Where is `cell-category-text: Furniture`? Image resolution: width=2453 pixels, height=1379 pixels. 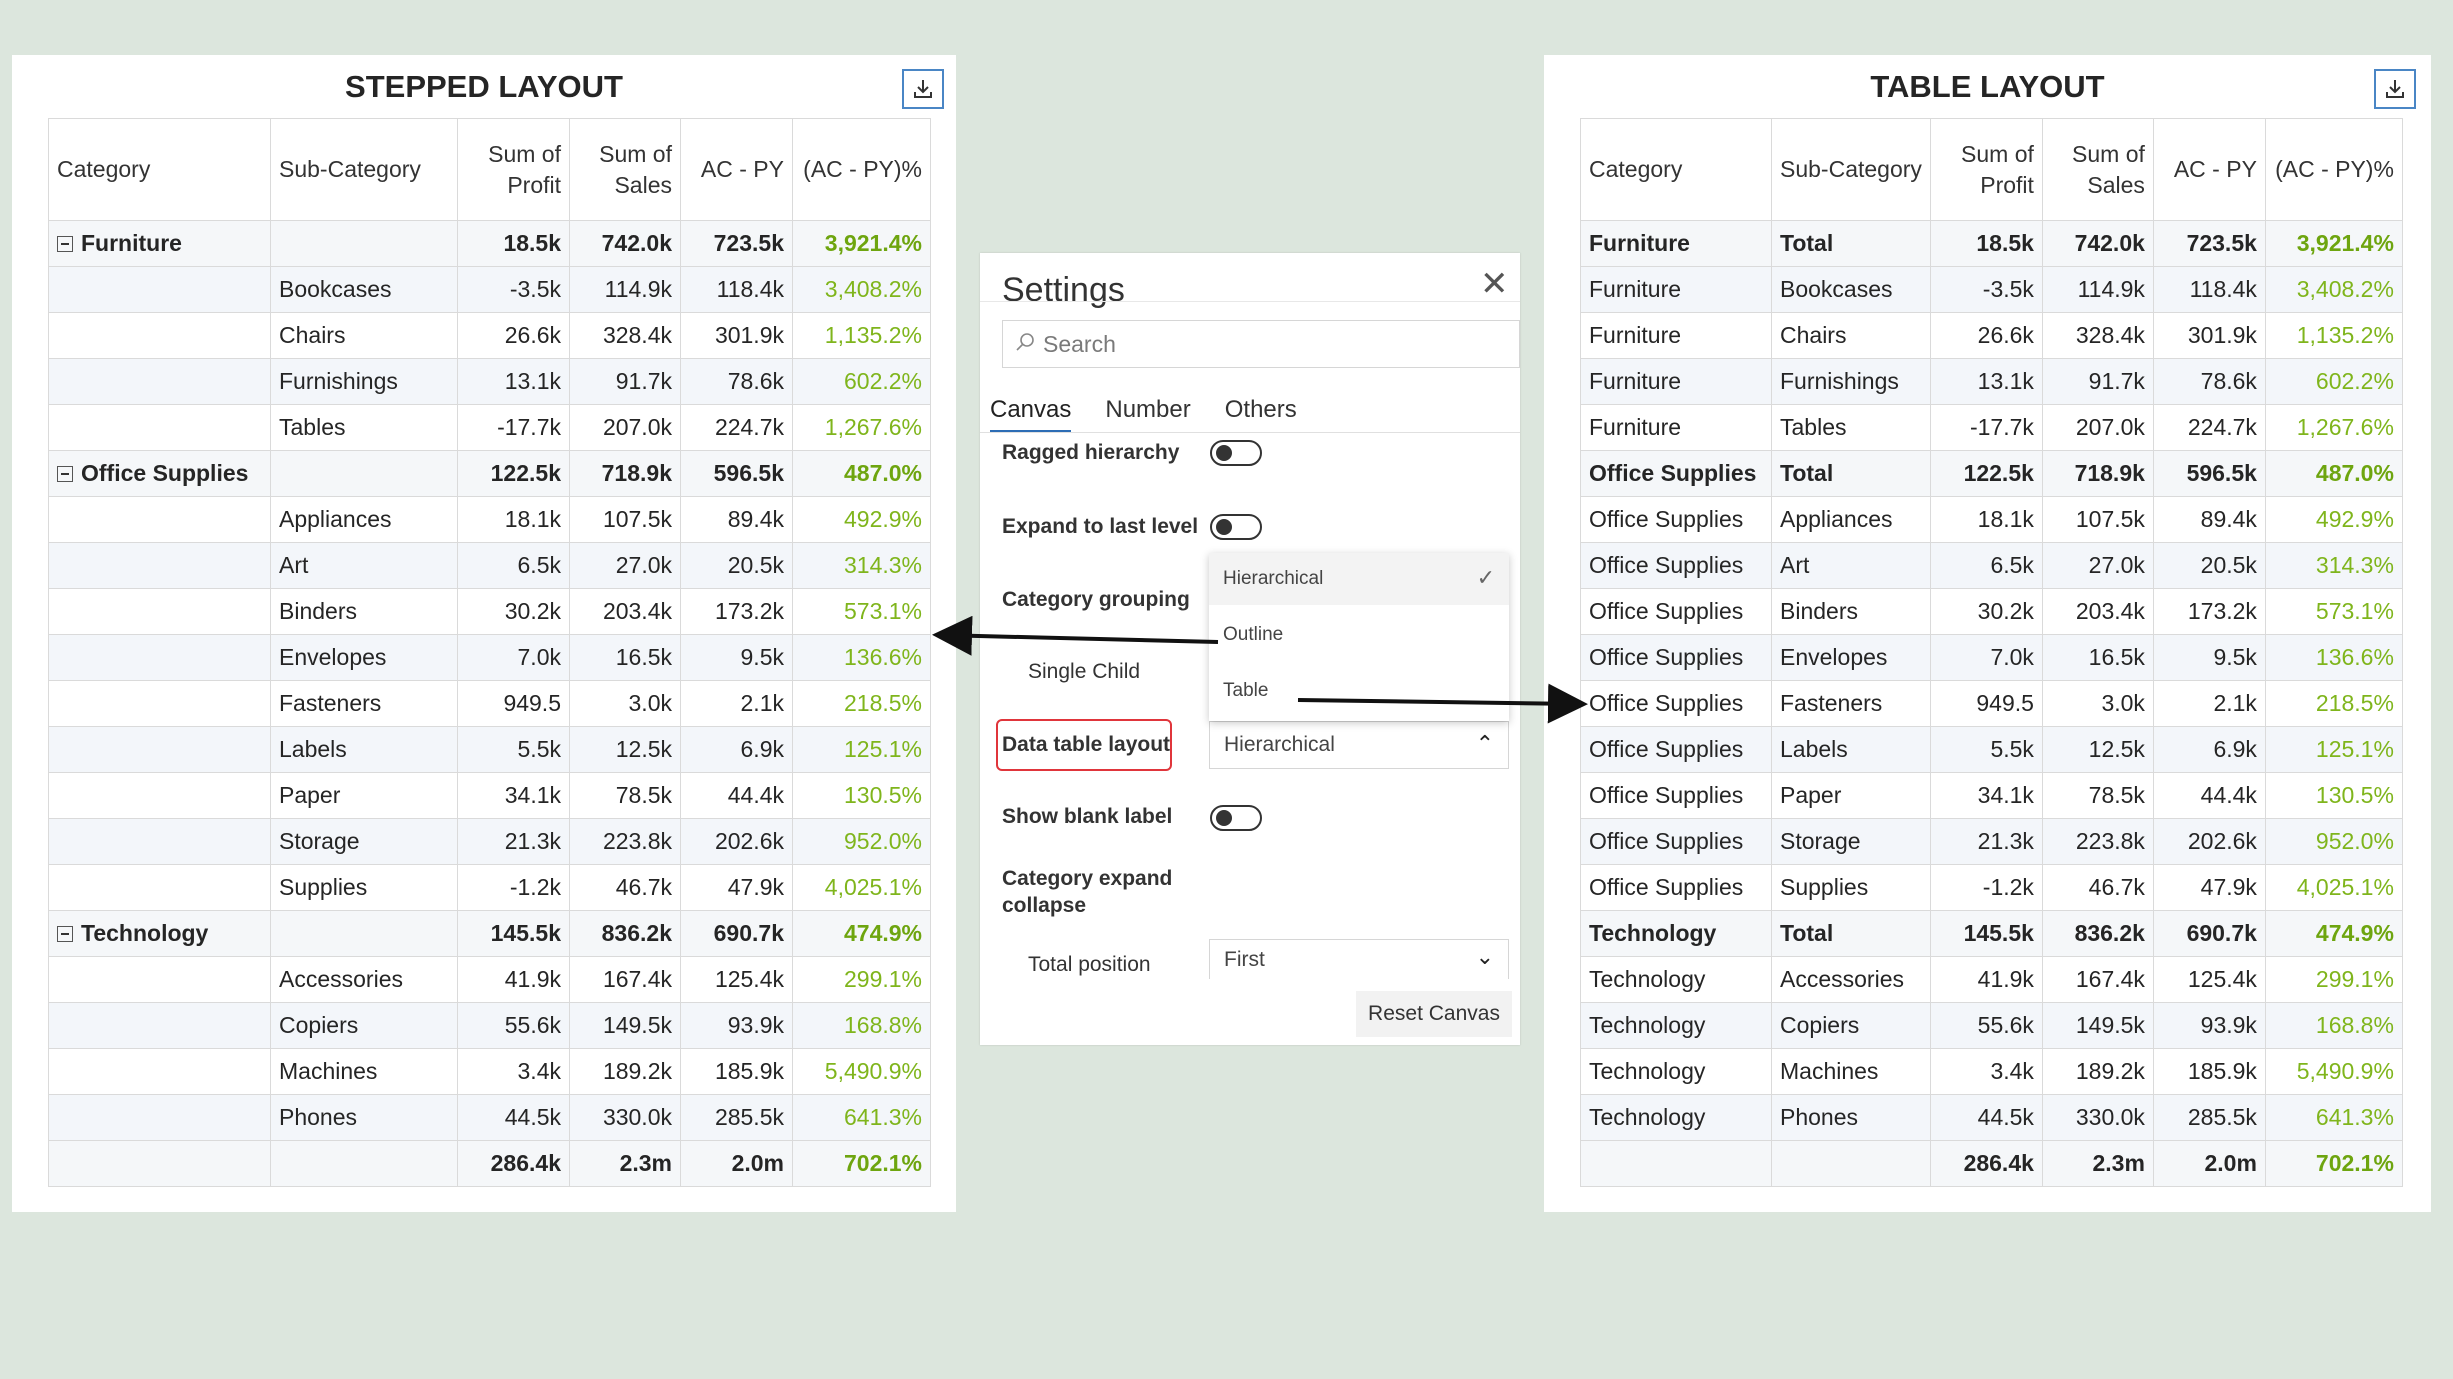
cell-category-text: Furniture is located at coordinates (1635, 335).